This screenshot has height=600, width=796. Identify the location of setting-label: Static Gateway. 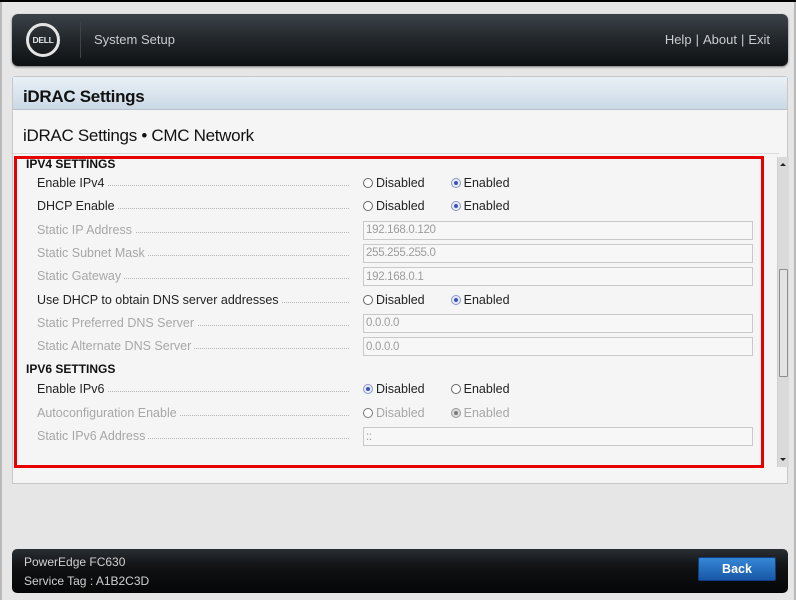
(81, 276).